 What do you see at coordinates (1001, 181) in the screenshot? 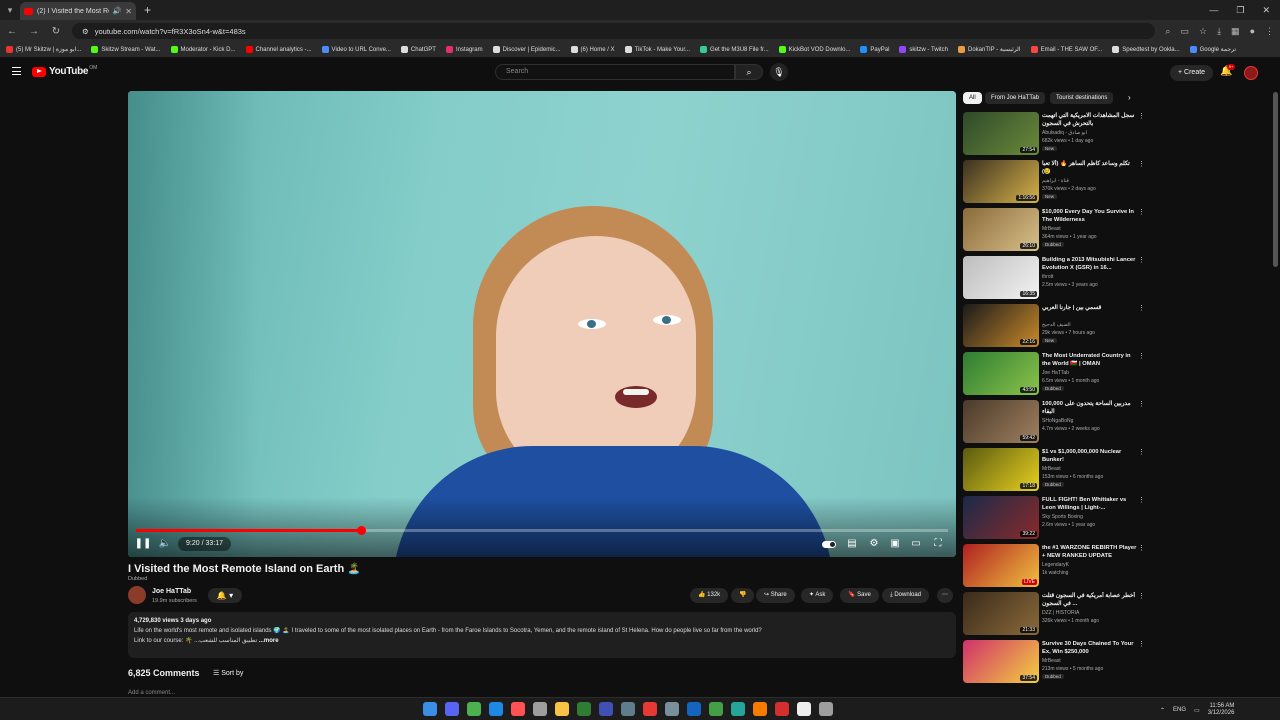
I see `recommendation-thumbnail: 1:16:56` at bounding box center [1001, 181].